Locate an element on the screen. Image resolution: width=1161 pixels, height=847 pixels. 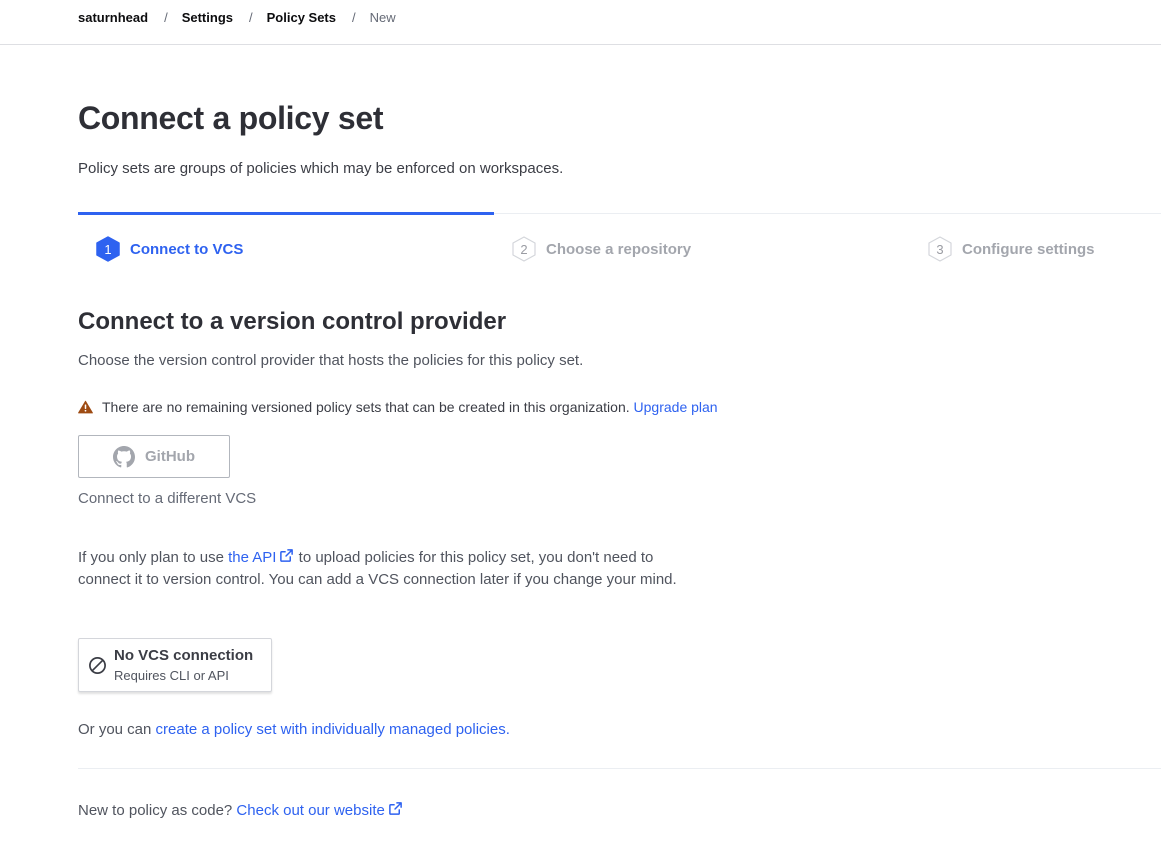
step-label: Configure settings is located at coordinates (1028, 249).